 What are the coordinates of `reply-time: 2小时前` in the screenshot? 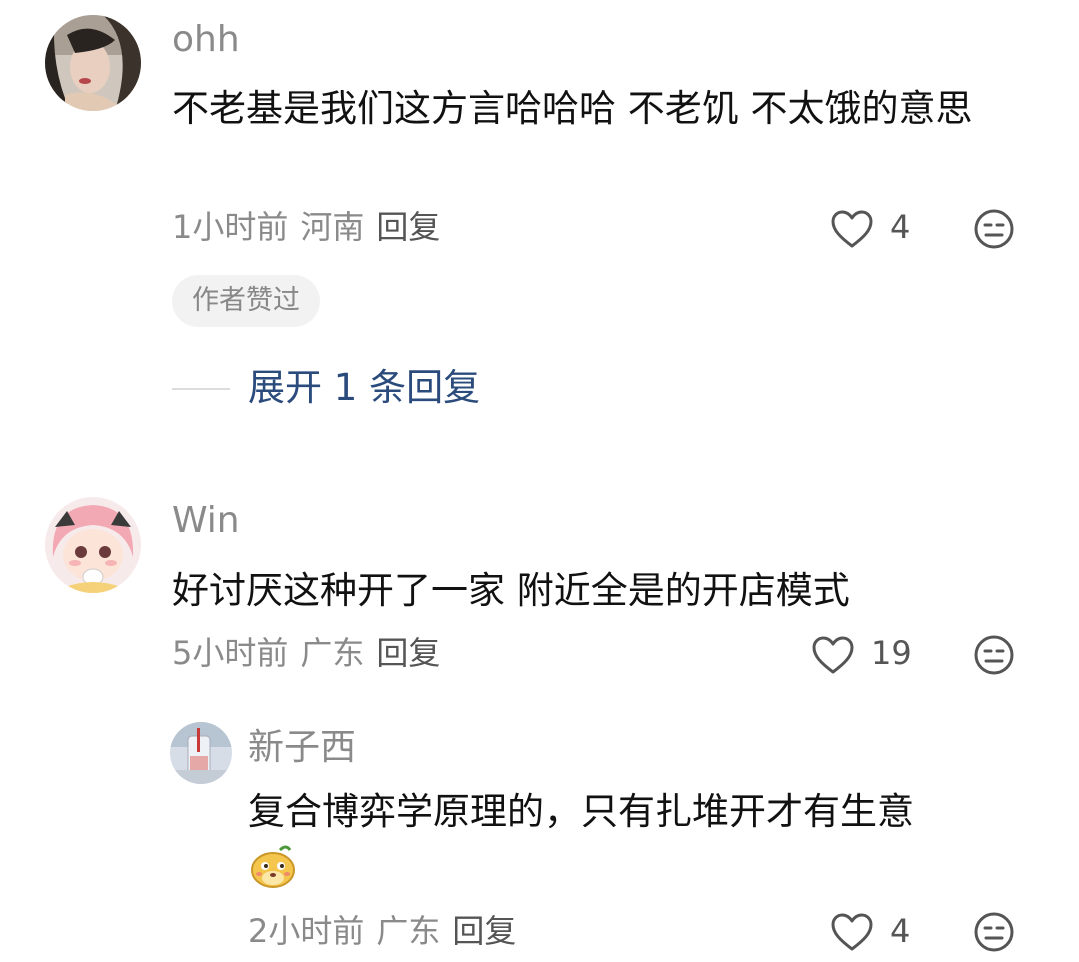 It's located at (306, 931).